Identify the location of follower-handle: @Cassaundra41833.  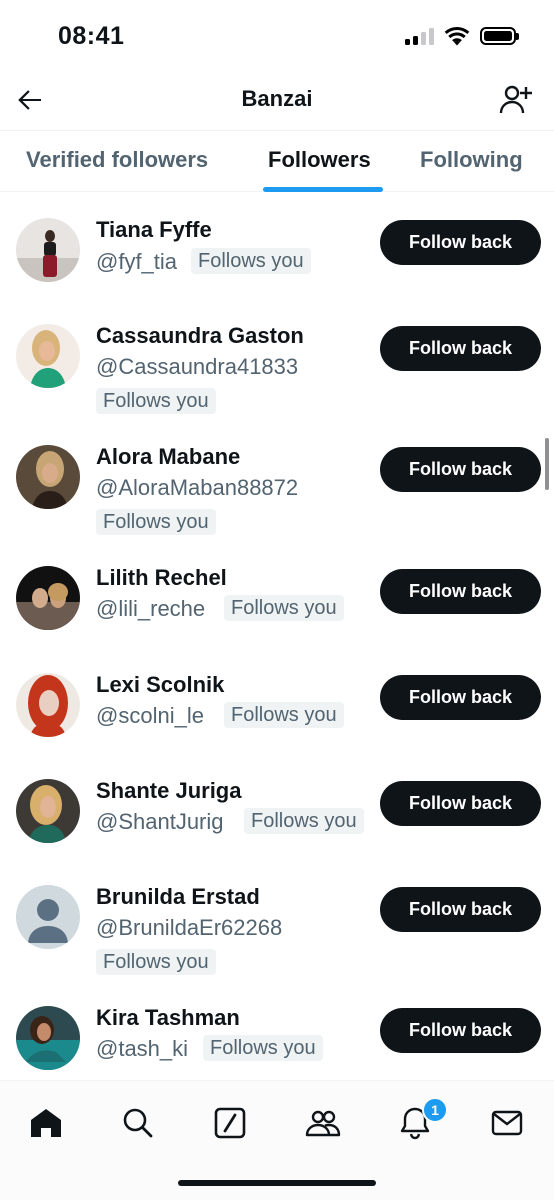
(197, 366).